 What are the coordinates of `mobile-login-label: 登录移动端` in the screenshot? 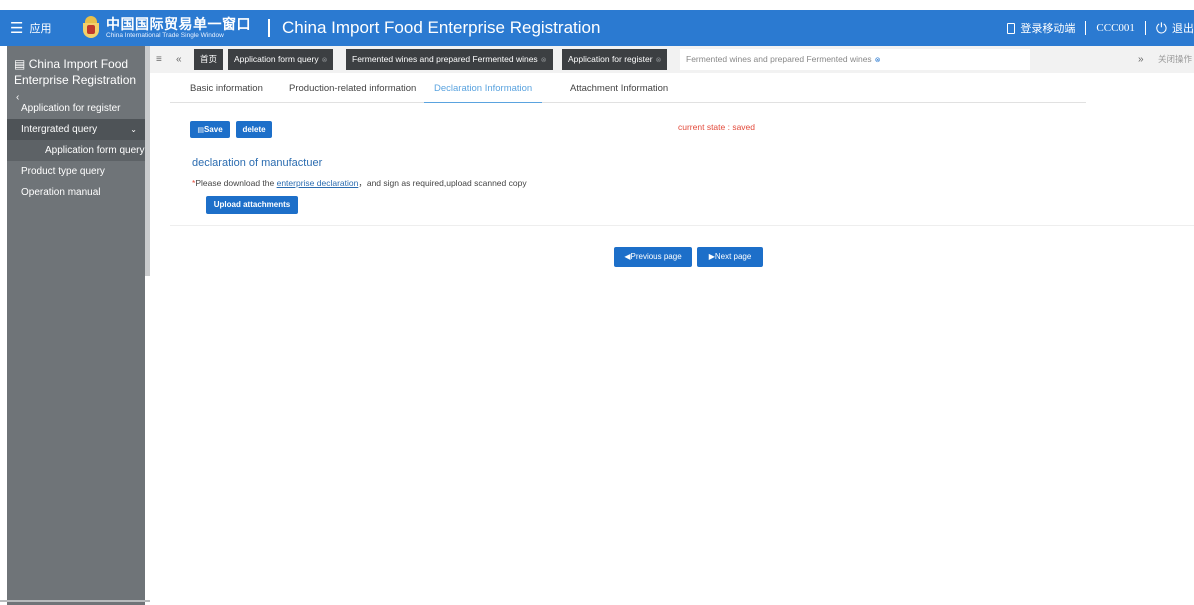 It's located at (1048, 29).